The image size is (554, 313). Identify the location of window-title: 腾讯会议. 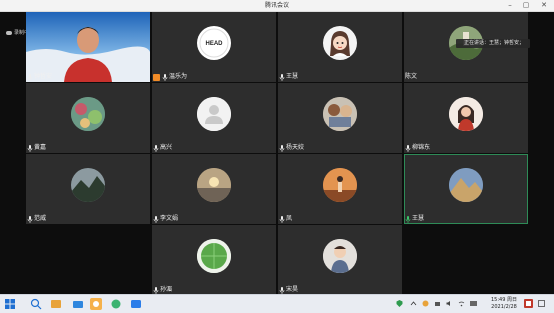
(276, 5).